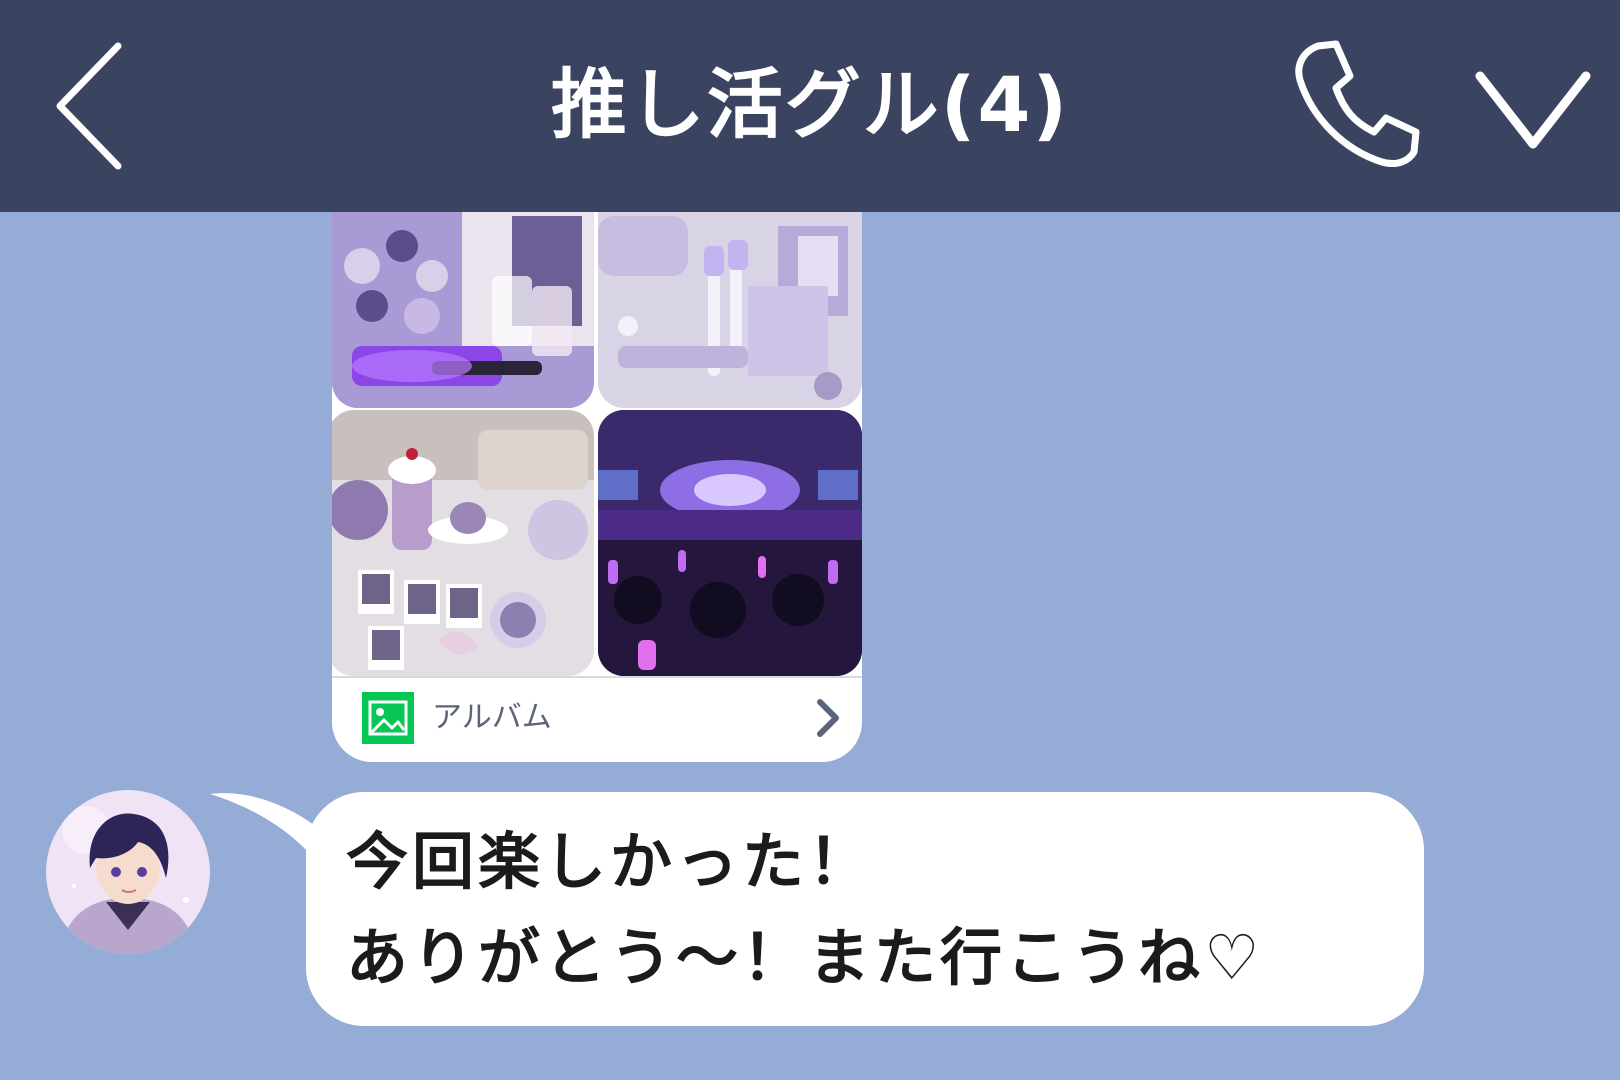  I want to click on back-button, so click(93, 106).